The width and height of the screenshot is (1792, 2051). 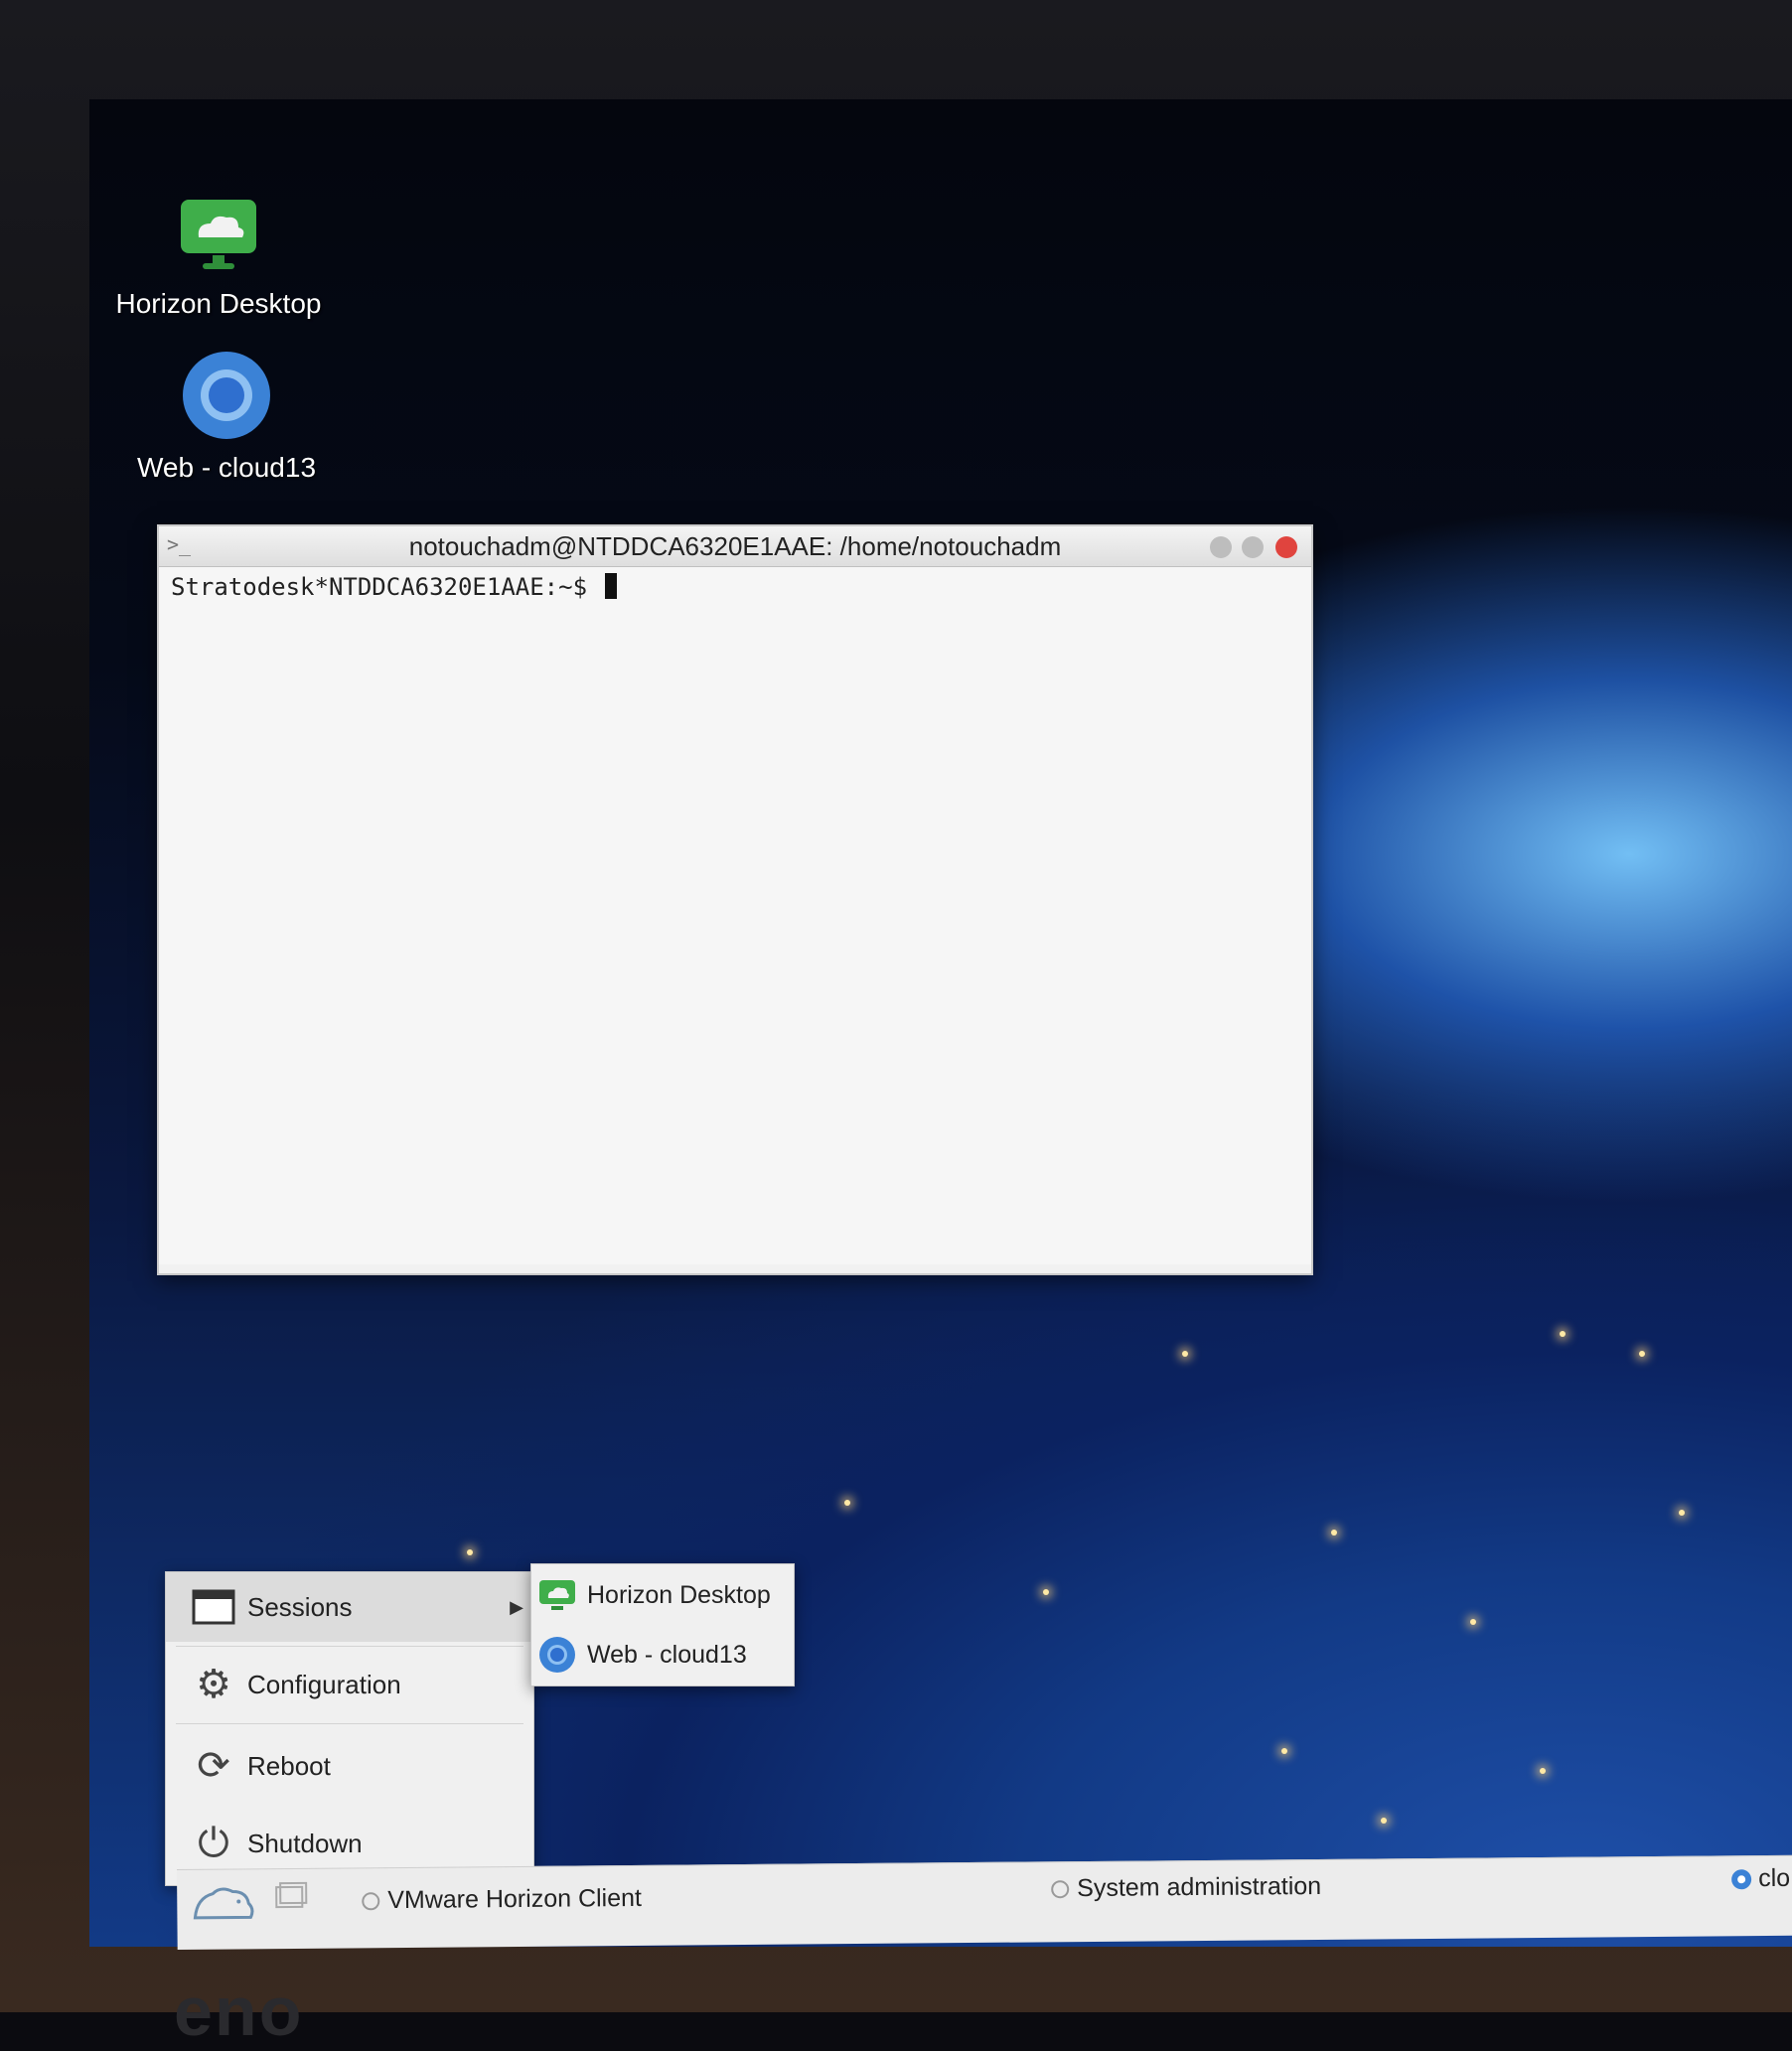 I want to click on power-icon: ⏻, so click(x=213, y=1843).